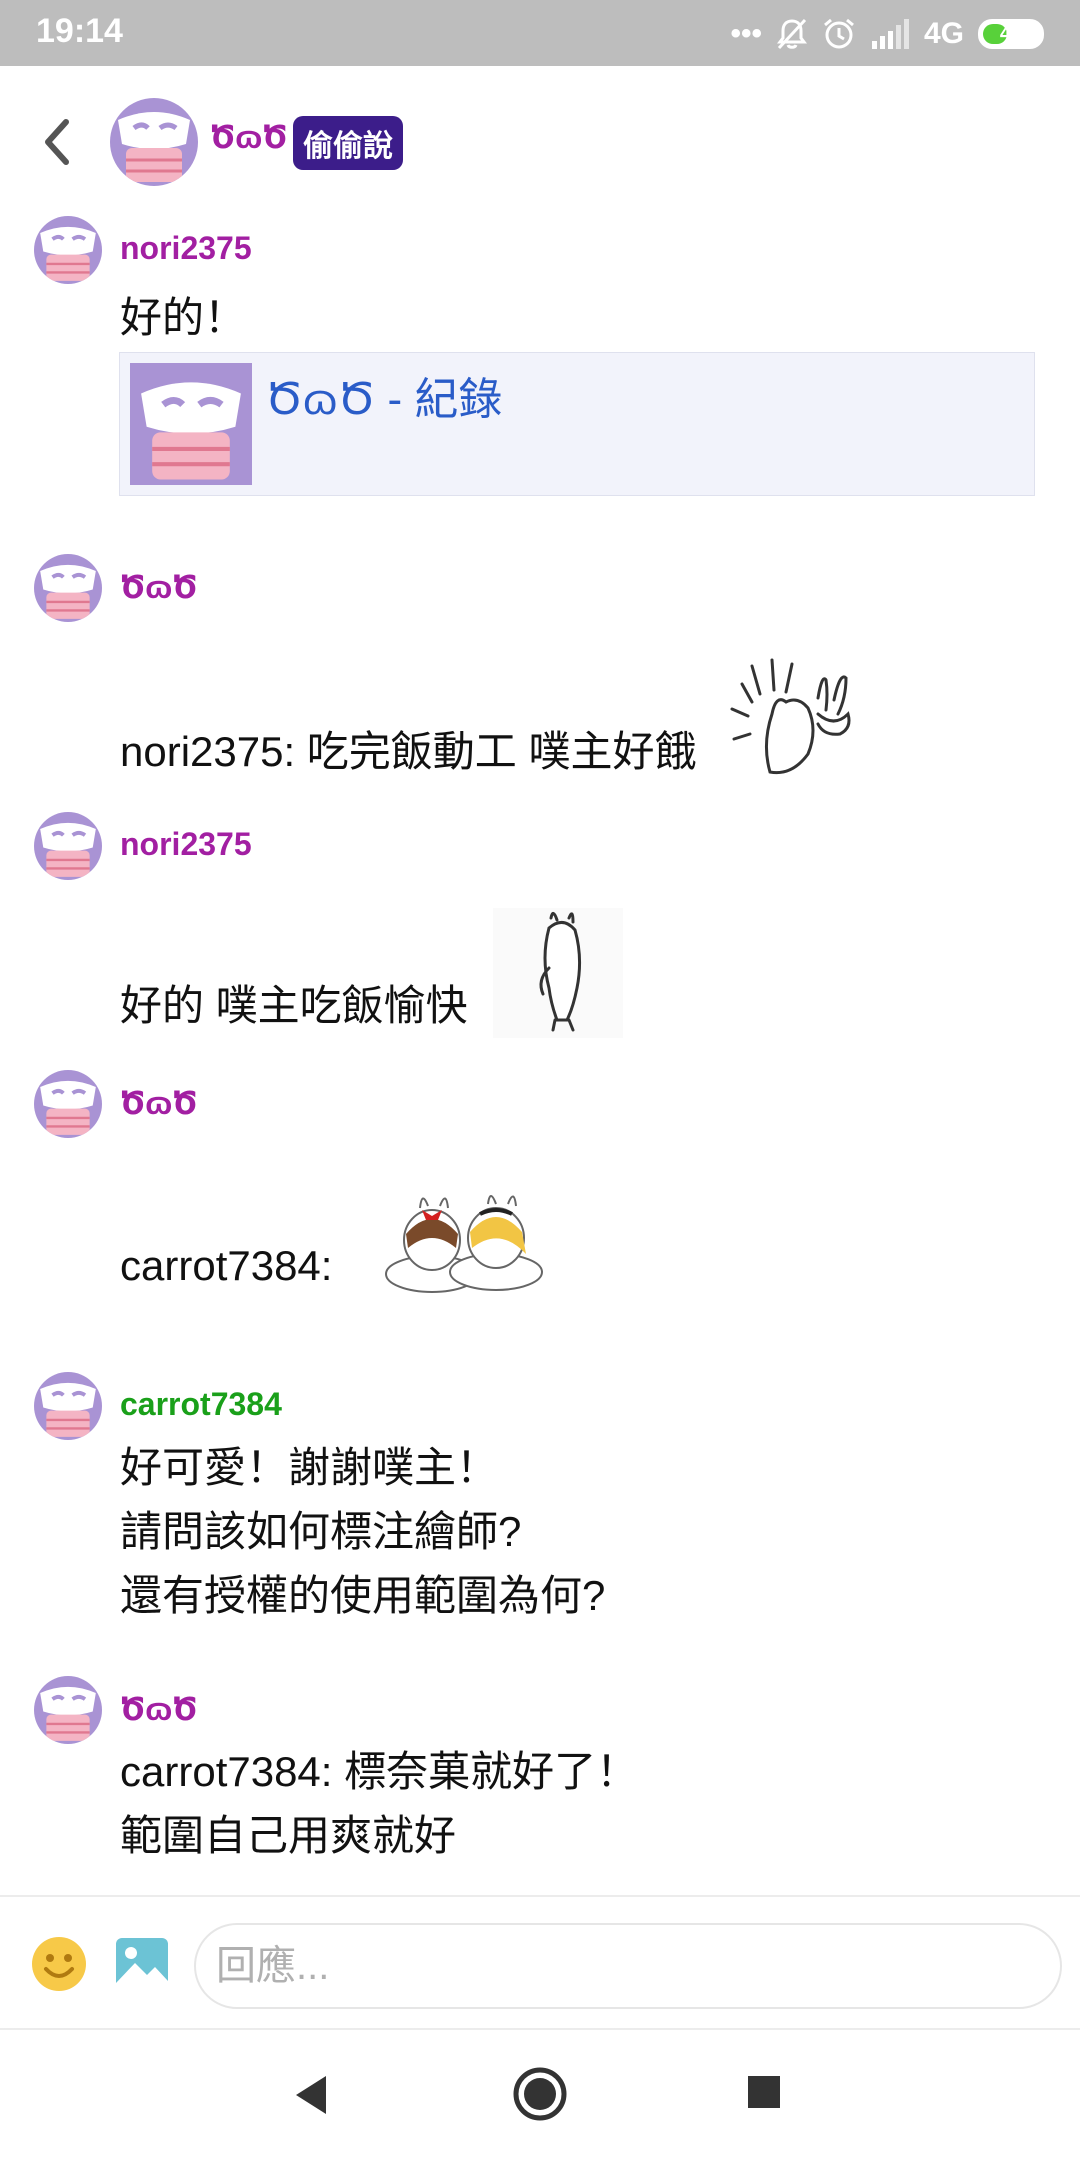 Image resolution: width=1080 pixels, height=2160 pixels. What do you see at coordinates (540, 141) in the screenshot?
I see `chat-header: ԾɷԾ 偷偷說` at bounding box center [540, 141].